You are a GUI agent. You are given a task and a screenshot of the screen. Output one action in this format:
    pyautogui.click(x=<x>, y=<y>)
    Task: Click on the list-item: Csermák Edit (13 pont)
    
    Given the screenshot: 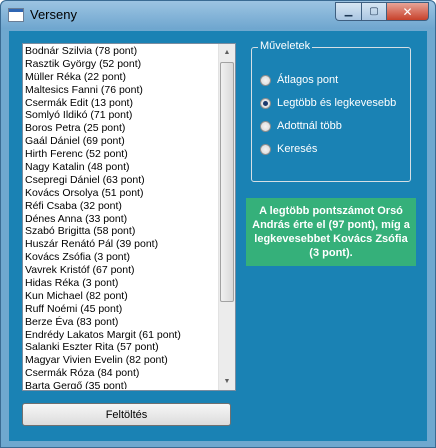 What is the action you would take?
    pyautogui.click(x=121, y=103)
    